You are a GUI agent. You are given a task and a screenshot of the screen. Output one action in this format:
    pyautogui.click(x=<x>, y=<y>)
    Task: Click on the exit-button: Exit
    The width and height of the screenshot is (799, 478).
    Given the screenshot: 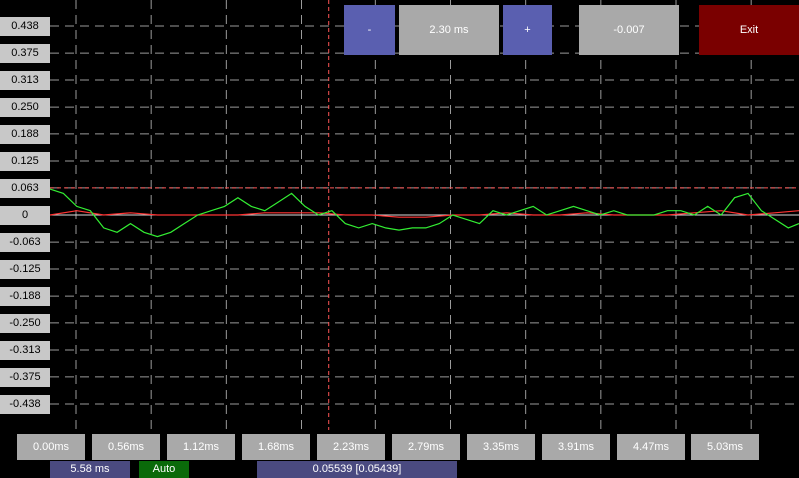 What is the action you would take?
    pyautogui.click(x=749, y=30)
    